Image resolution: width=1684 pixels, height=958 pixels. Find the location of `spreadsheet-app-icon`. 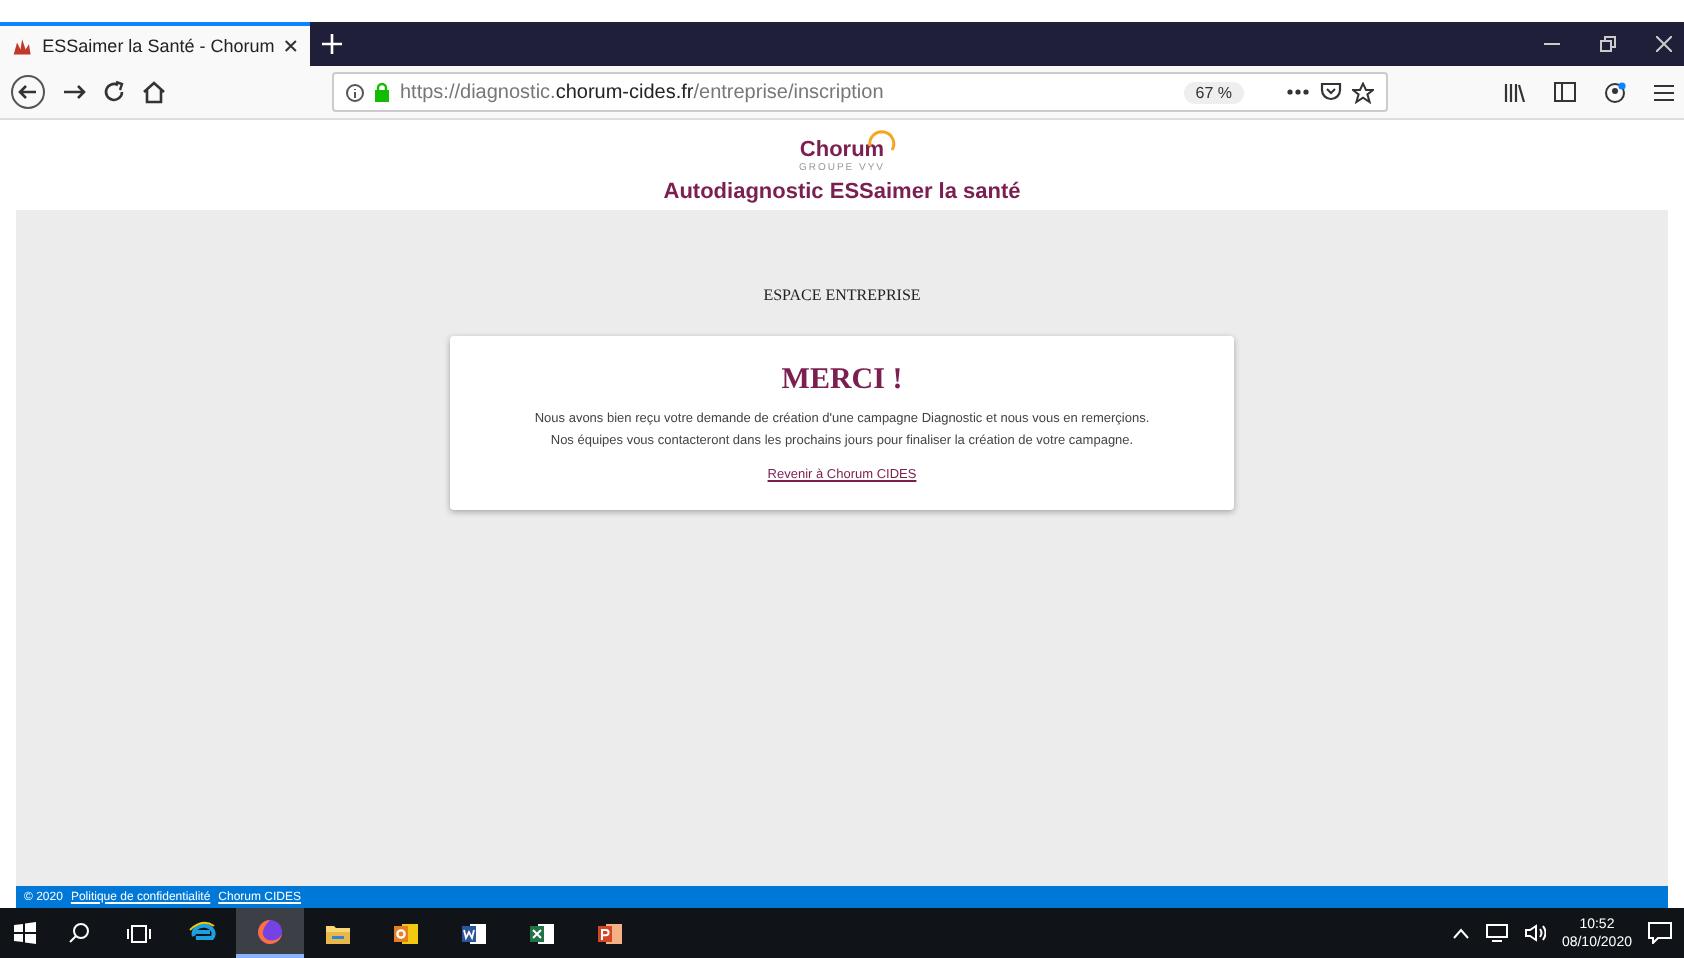

spreadsheet-app-icon is located at coordinates (542, 933).